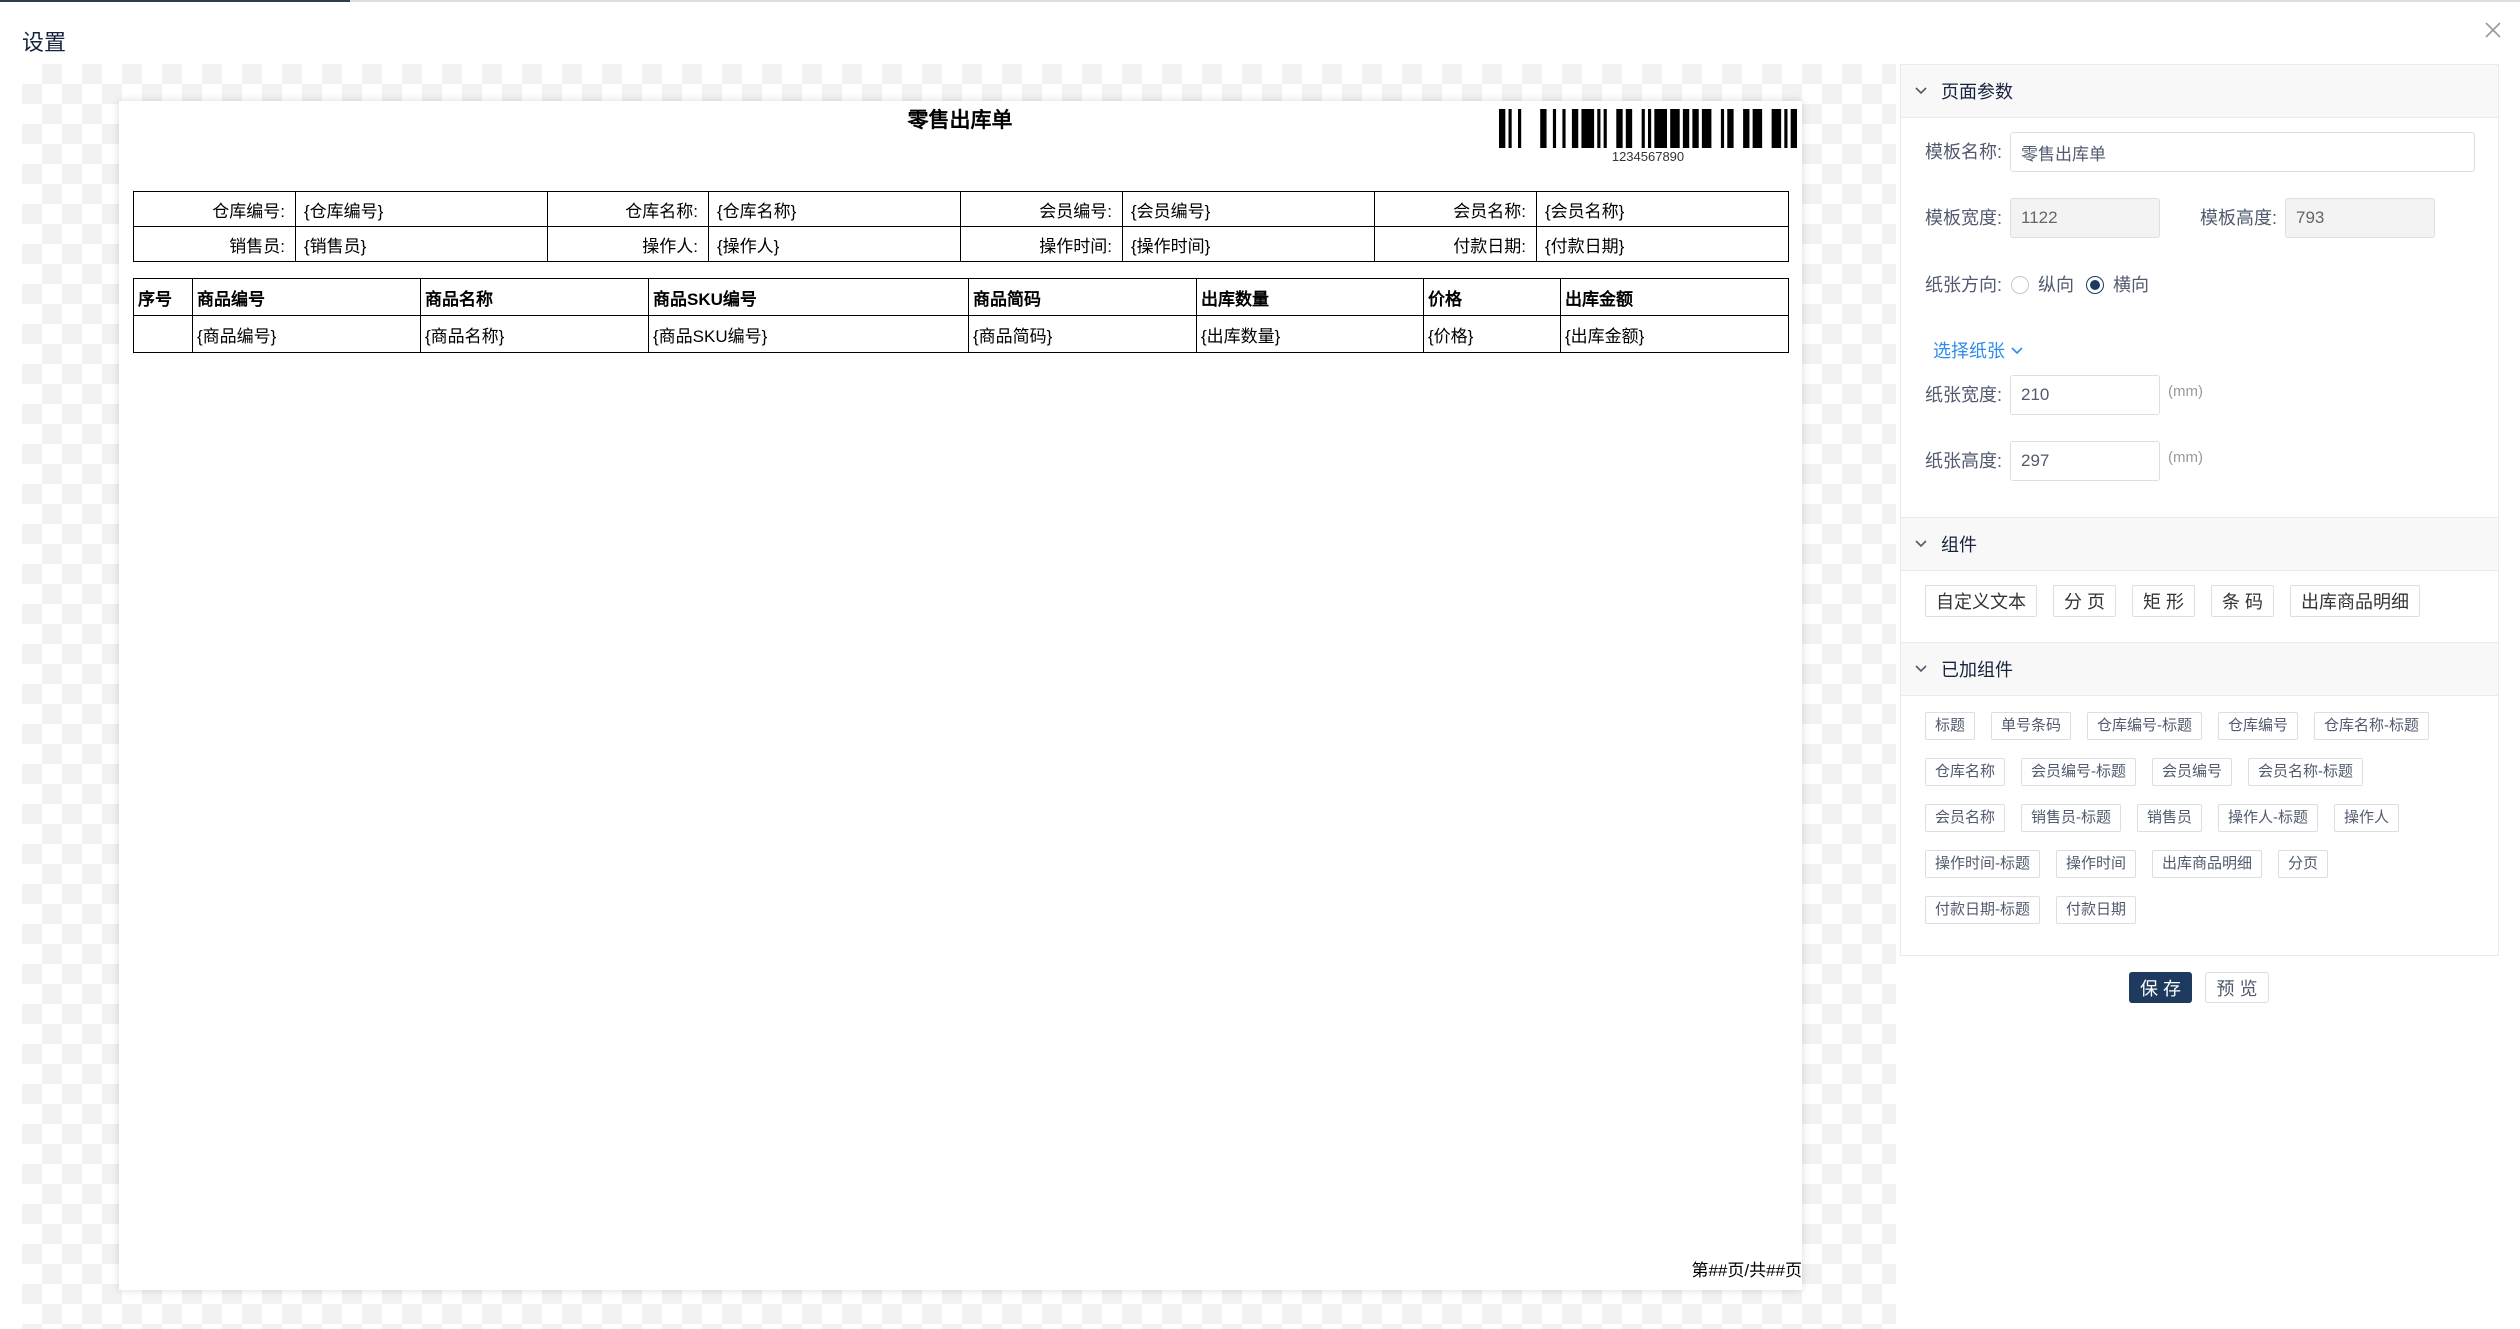  I want to click on added-tag-operator-label: 操作人-标题, so click(2268, 818).